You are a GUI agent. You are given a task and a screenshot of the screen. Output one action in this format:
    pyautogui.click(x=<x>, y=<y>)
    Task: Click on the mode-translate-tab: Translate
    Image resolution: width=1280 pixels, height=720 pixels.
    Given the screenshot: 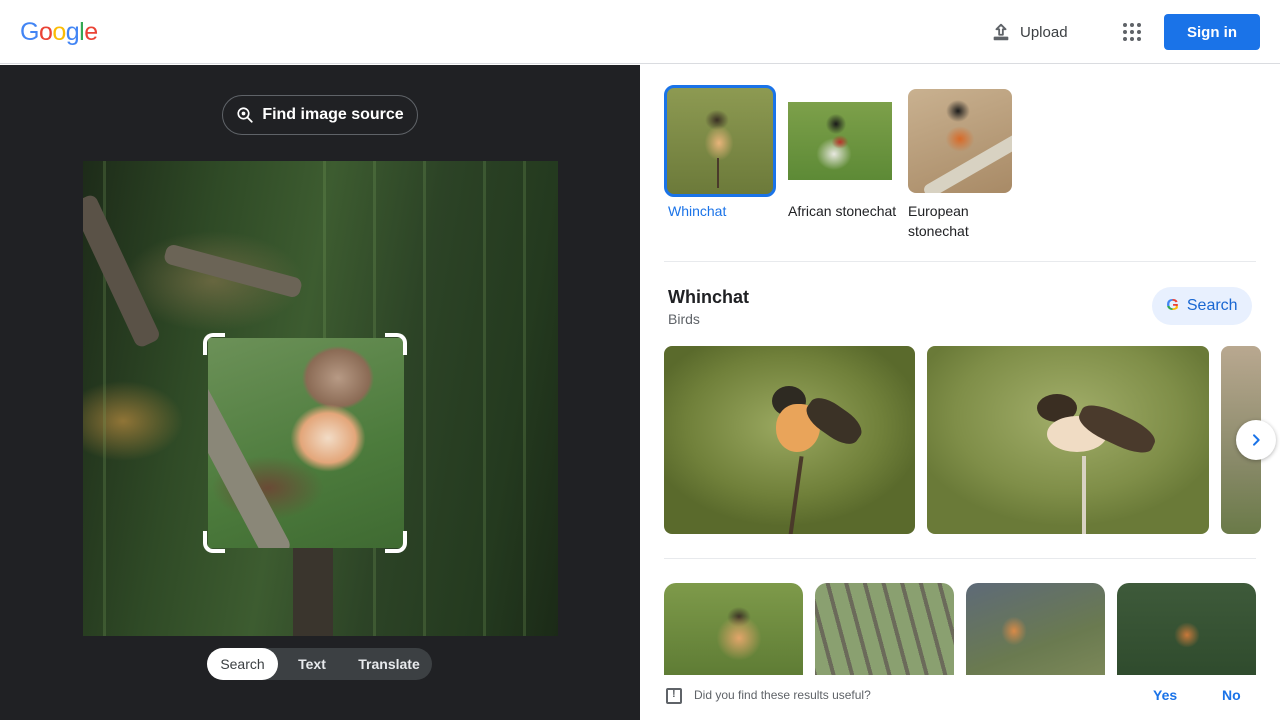 What is the action you would take?
    pyautogui.click(x=389, y=664)
    